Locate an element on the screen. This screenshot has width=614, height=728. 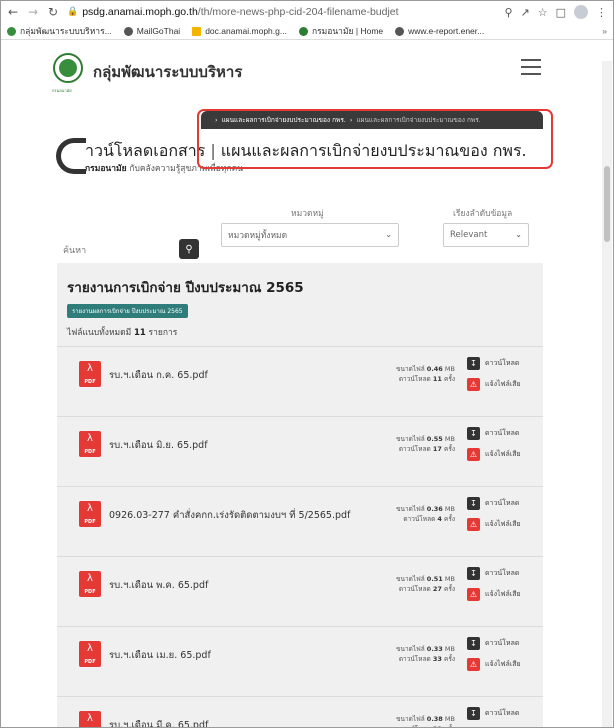
site-title: กลุ่มพัฒนาระบบบริหาร is located at coordinates (167, 72).